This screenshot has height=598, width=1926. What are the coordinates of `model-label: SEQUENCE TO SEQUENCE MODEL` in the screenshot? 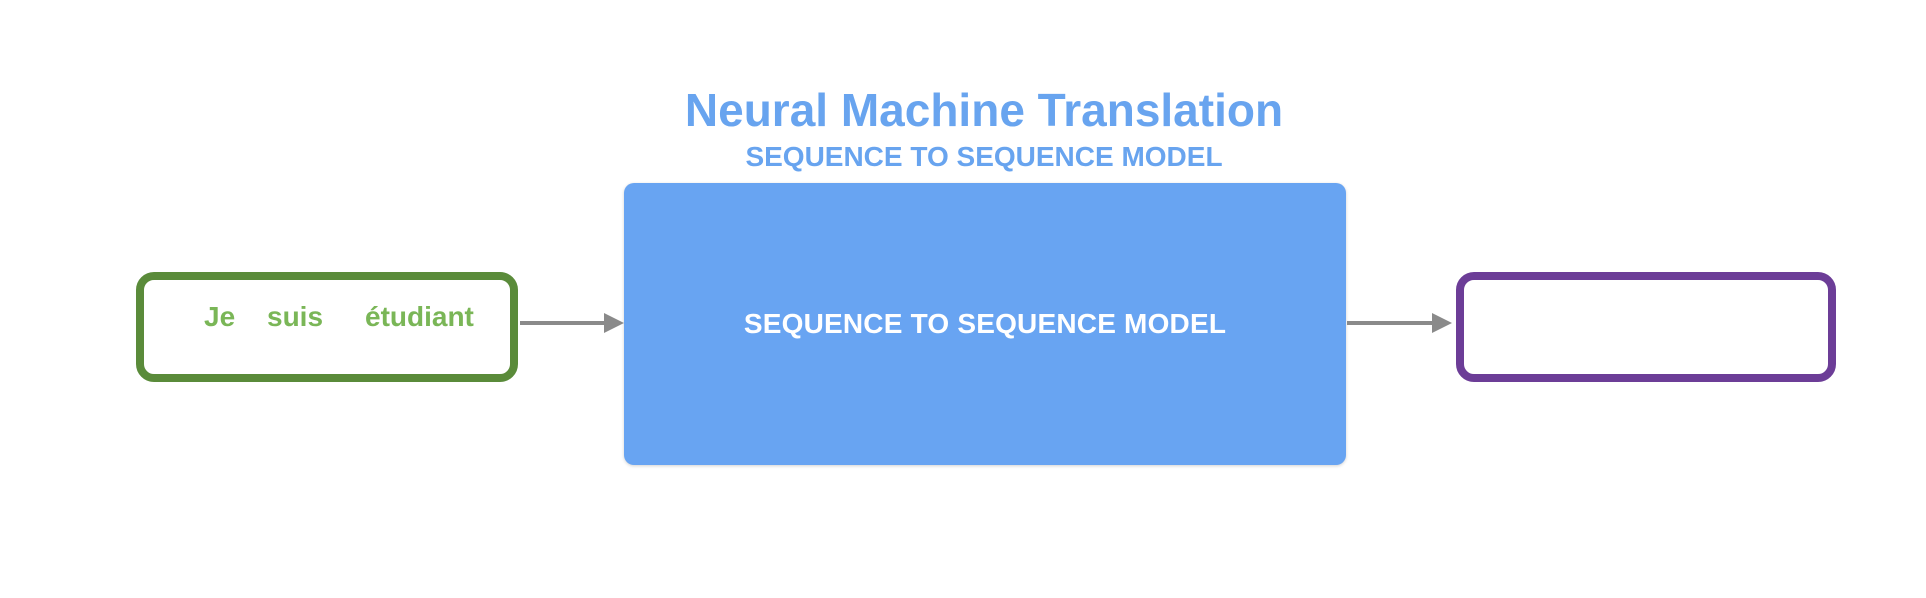 It's located at (985, 323).